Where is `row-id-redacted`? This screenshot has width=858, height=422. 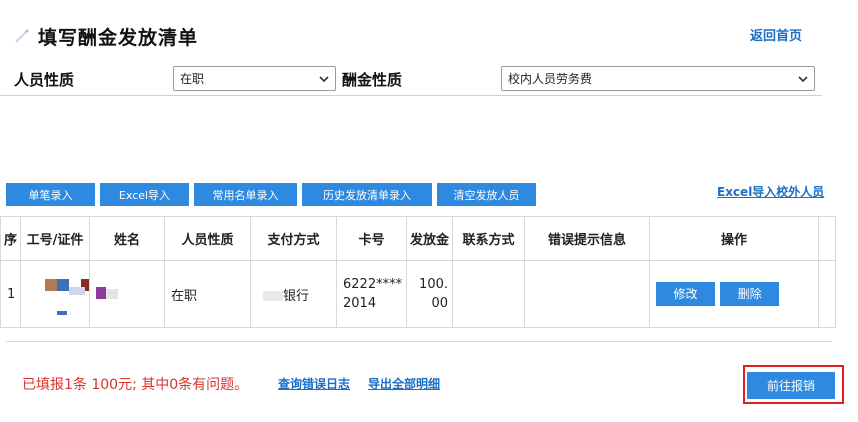 row-id-redacted is located at coordinates (55, 294).